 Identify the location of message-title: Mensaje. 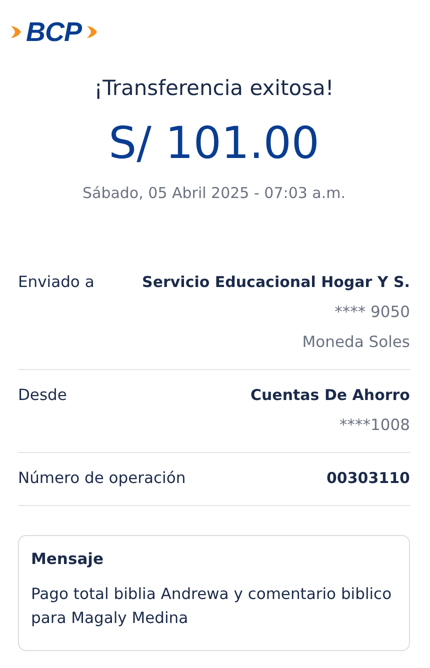
(67, 559).